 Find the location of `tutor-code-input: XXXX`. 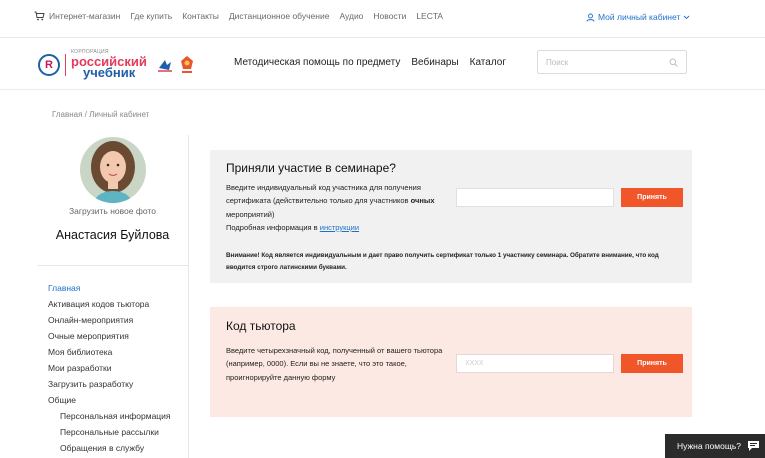

tutor-code-input: XXXX is located at coordinates (535, 363).